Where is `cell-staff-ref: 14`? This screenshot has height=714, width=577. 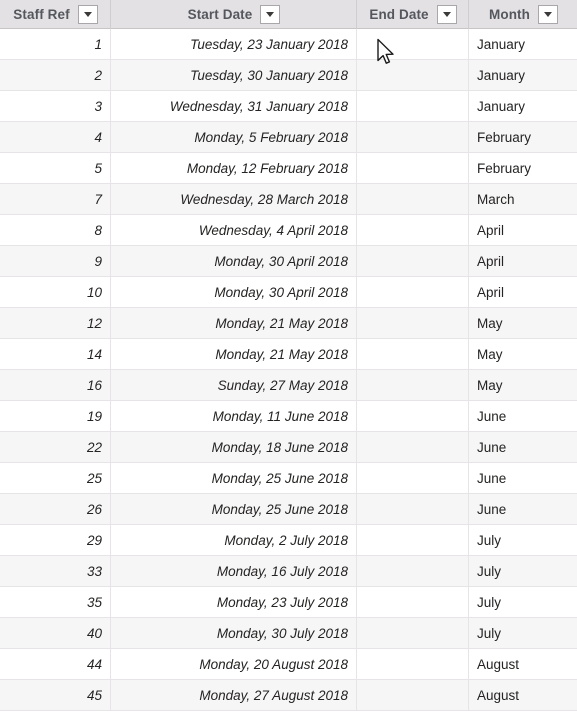
cell-staff-ref: 14 is located at coordinates (55, 354).